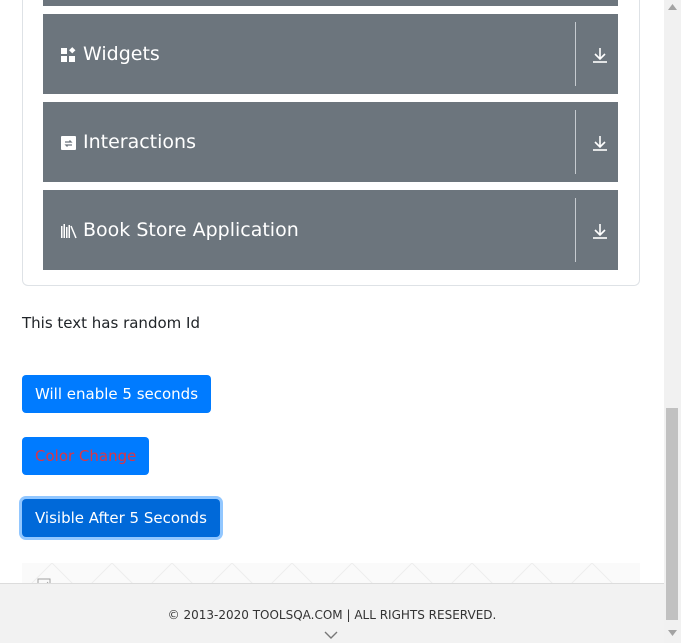 The width and height of the screenshot is (681, 643). I want to click on group-title: Book Store Application, so click(191, 230).